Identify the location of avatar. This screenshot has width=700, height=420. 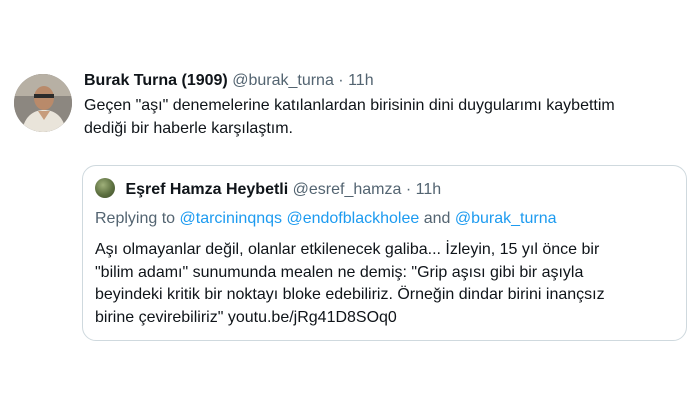
(43, 103).